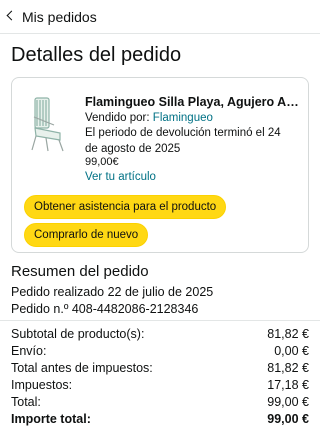 The height and width of the screenshot is (432, 320). I want to click on summary-row-subtotal: Subtotal de producto(s): 81,82 €, so click(160, 334).